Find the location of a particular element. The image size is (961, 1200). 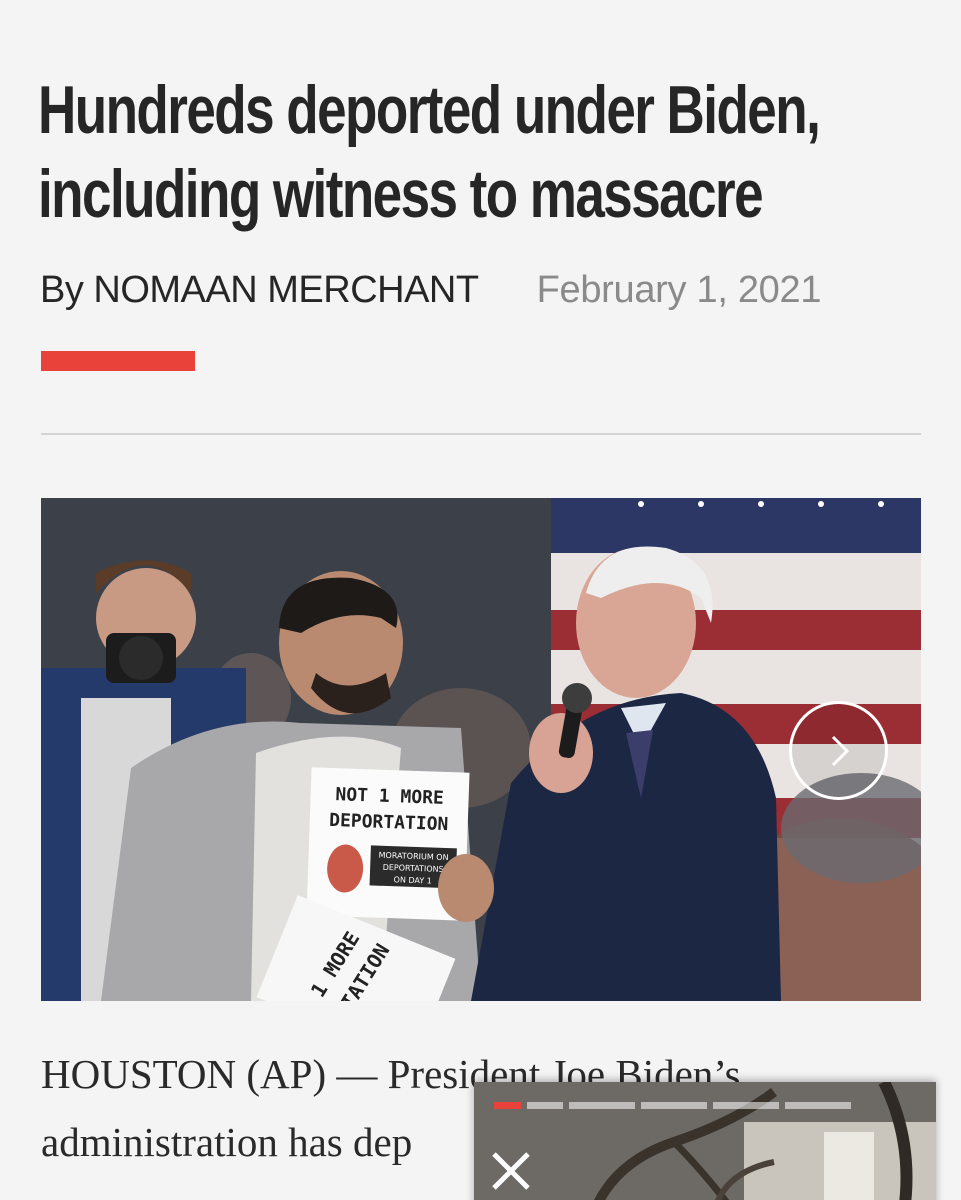

video-player-overlay is located at coordinates (705, 1141).